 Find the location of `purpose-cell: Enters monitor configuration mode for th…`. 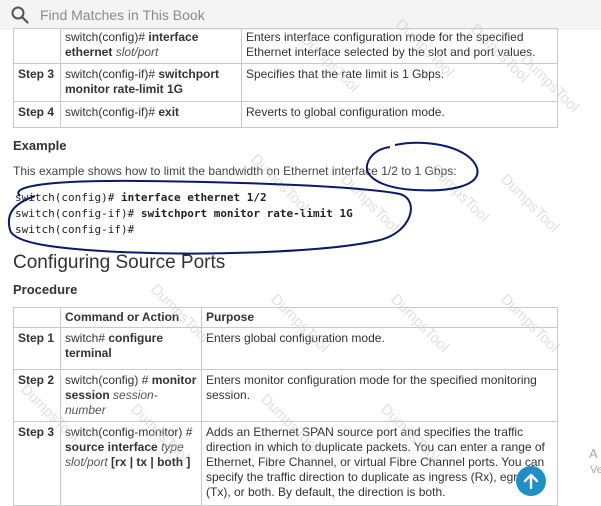

purpose-cell: Enters monitor configuration mode for th… is located at coordinates (379, 395).